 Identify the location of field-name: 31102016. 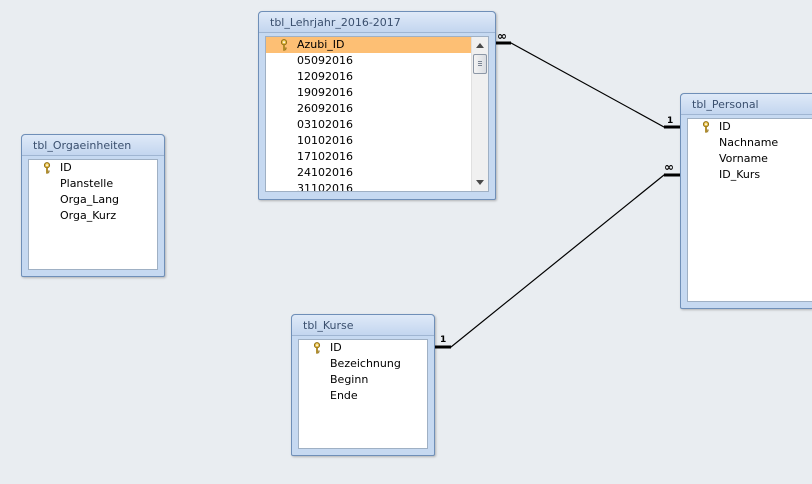
(325, 187).